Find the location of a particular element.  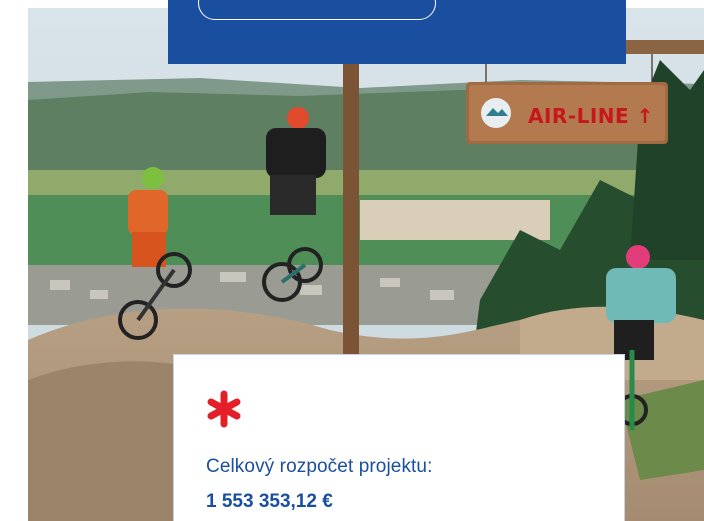

cta-button is located at coordinates (317, 10).